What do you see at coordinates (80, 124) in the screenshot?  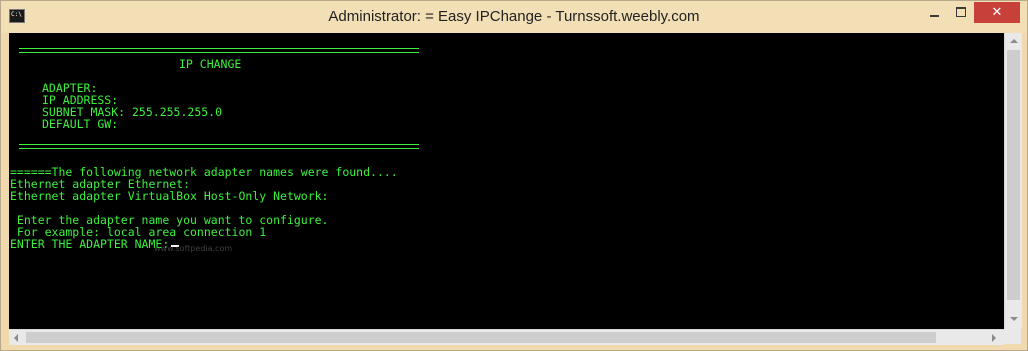 I see `default-gateway-label: DEFAULT GW:` at bounding box center [80, 124].